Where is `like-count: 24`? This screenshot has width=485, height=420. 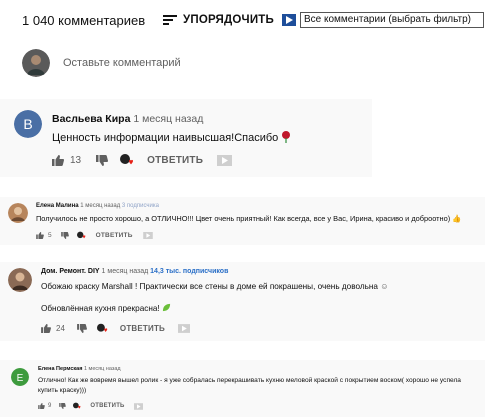
like-count: 24 is located at coordinates (60, 328).